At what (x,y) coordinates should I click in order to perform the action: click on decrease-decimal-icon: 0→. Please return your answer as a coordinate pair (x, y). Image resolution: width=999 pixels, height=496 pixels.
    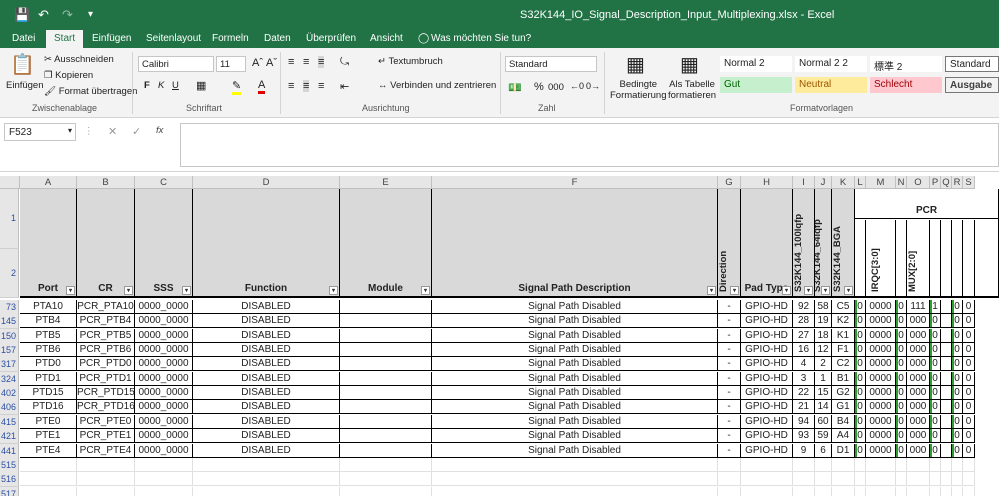
    Looking at the image, I should click on (593, 86).